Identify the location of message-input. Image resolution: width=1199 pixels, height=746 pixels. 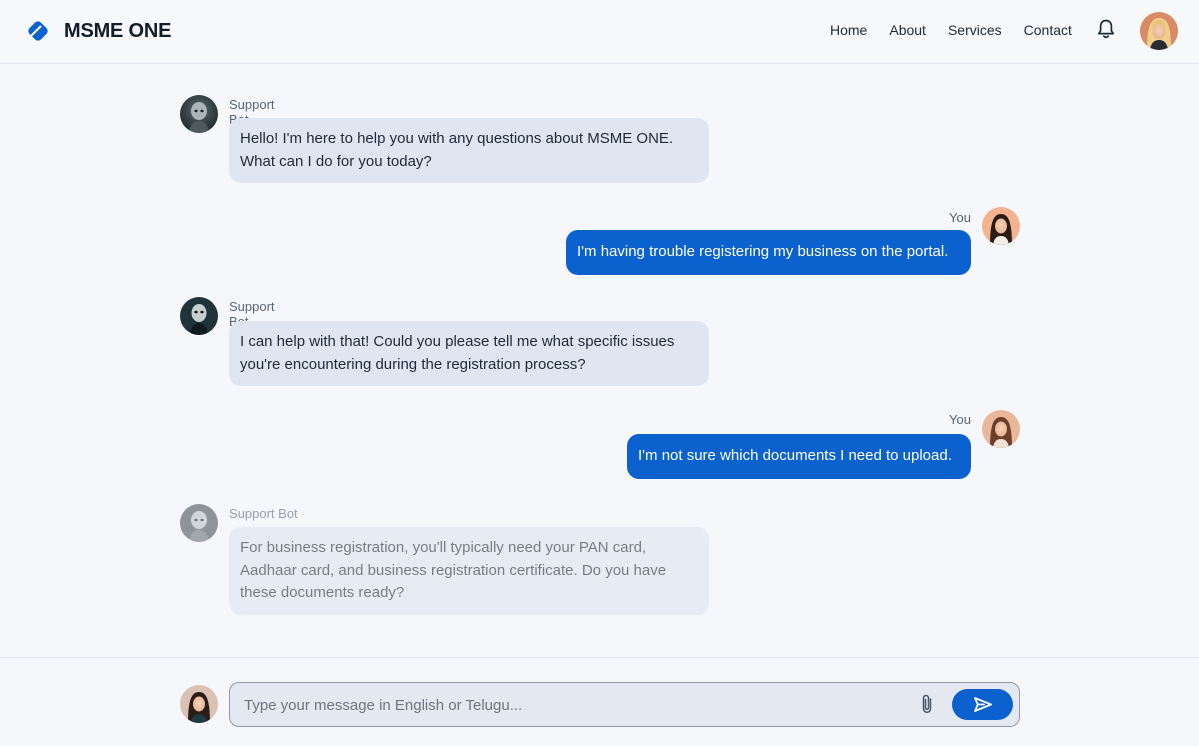
(574, 705).